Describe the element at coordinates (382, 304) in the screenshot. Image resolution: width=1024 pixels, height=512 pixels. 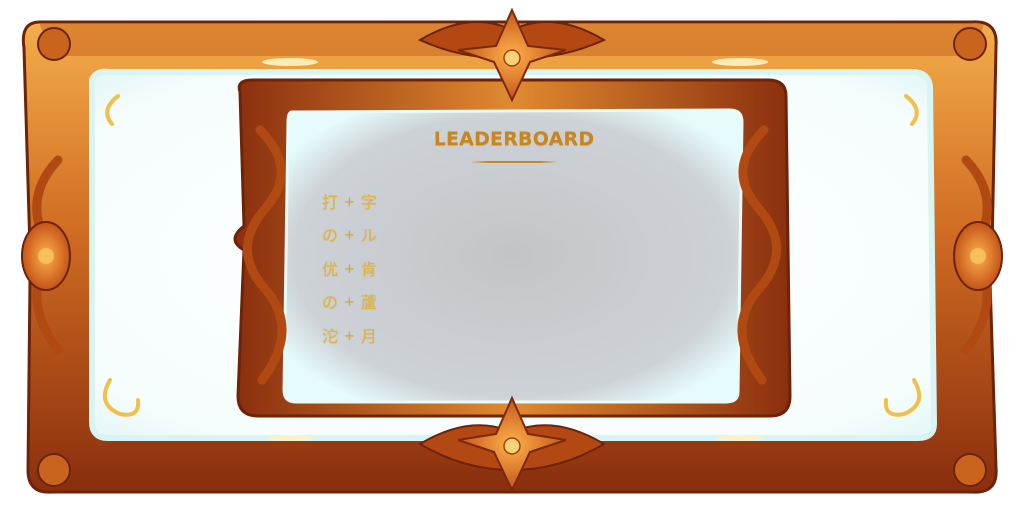
I see `leaderboard-entry: の + 蘆` at that location.